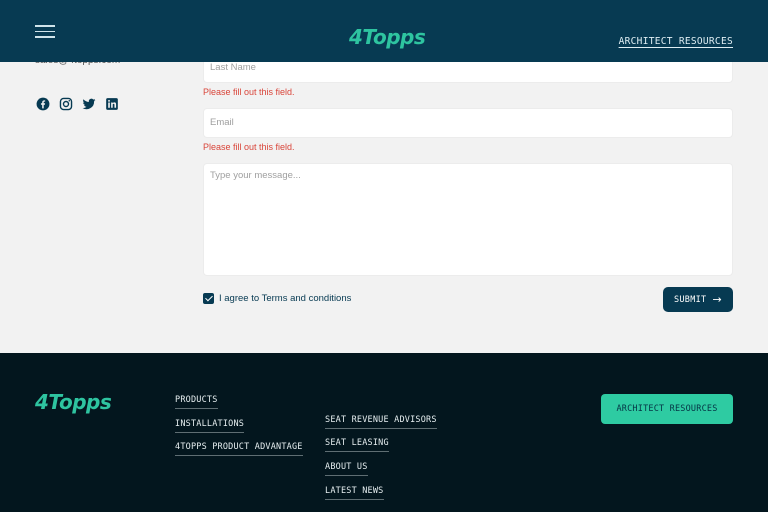 The width and height of the screenshot is (768, 512). I want to click on site-header: 4Topps ARCHITECT RESOURCES, so click(384, 31).